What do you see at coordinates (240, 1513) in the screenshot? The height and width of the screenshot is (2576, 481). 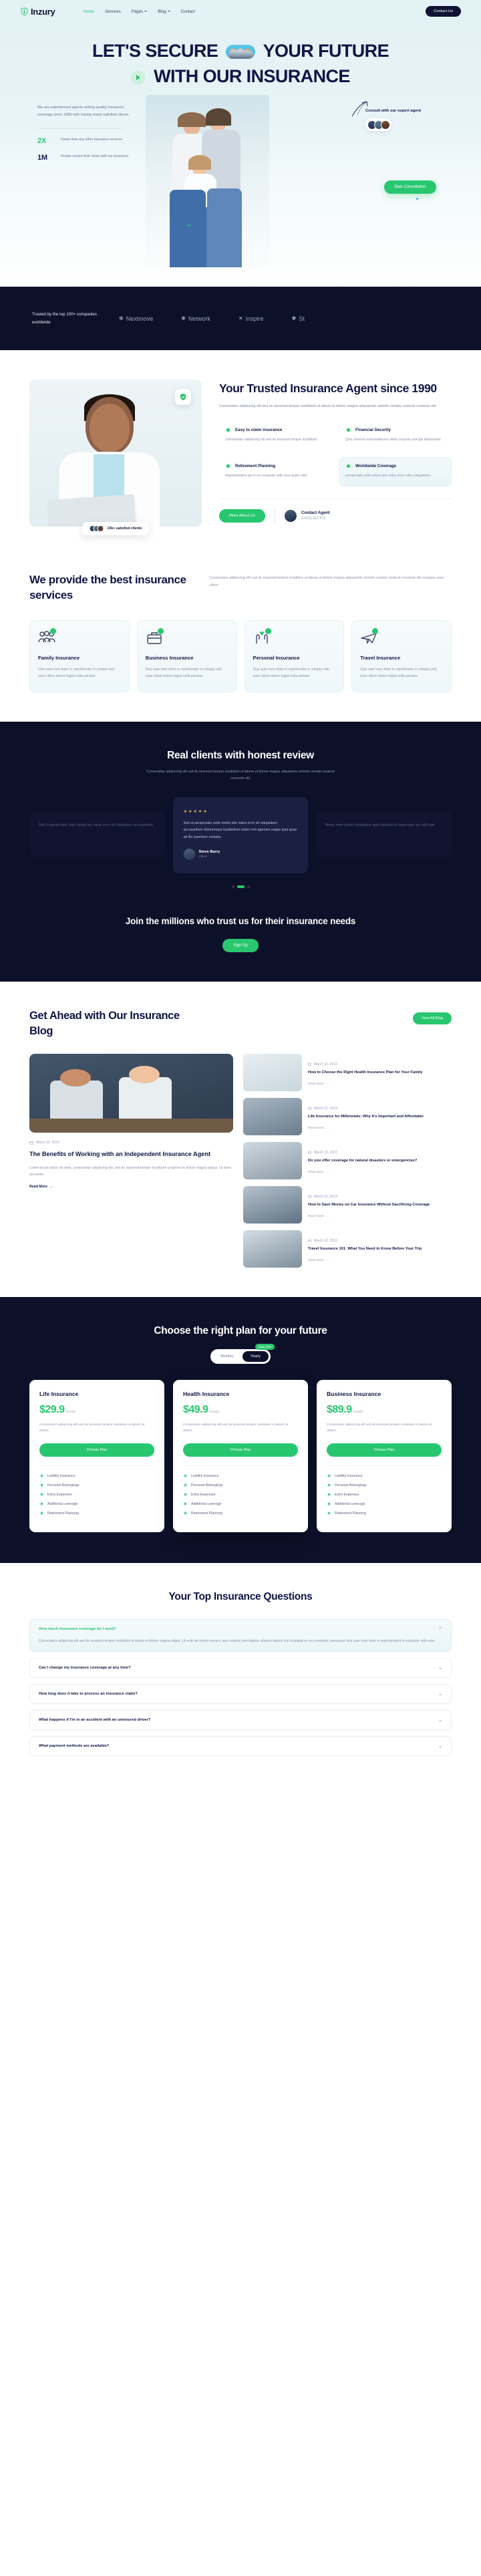 I see `plan-feature: Retirement Planning` at bounding box center [240, 1513].